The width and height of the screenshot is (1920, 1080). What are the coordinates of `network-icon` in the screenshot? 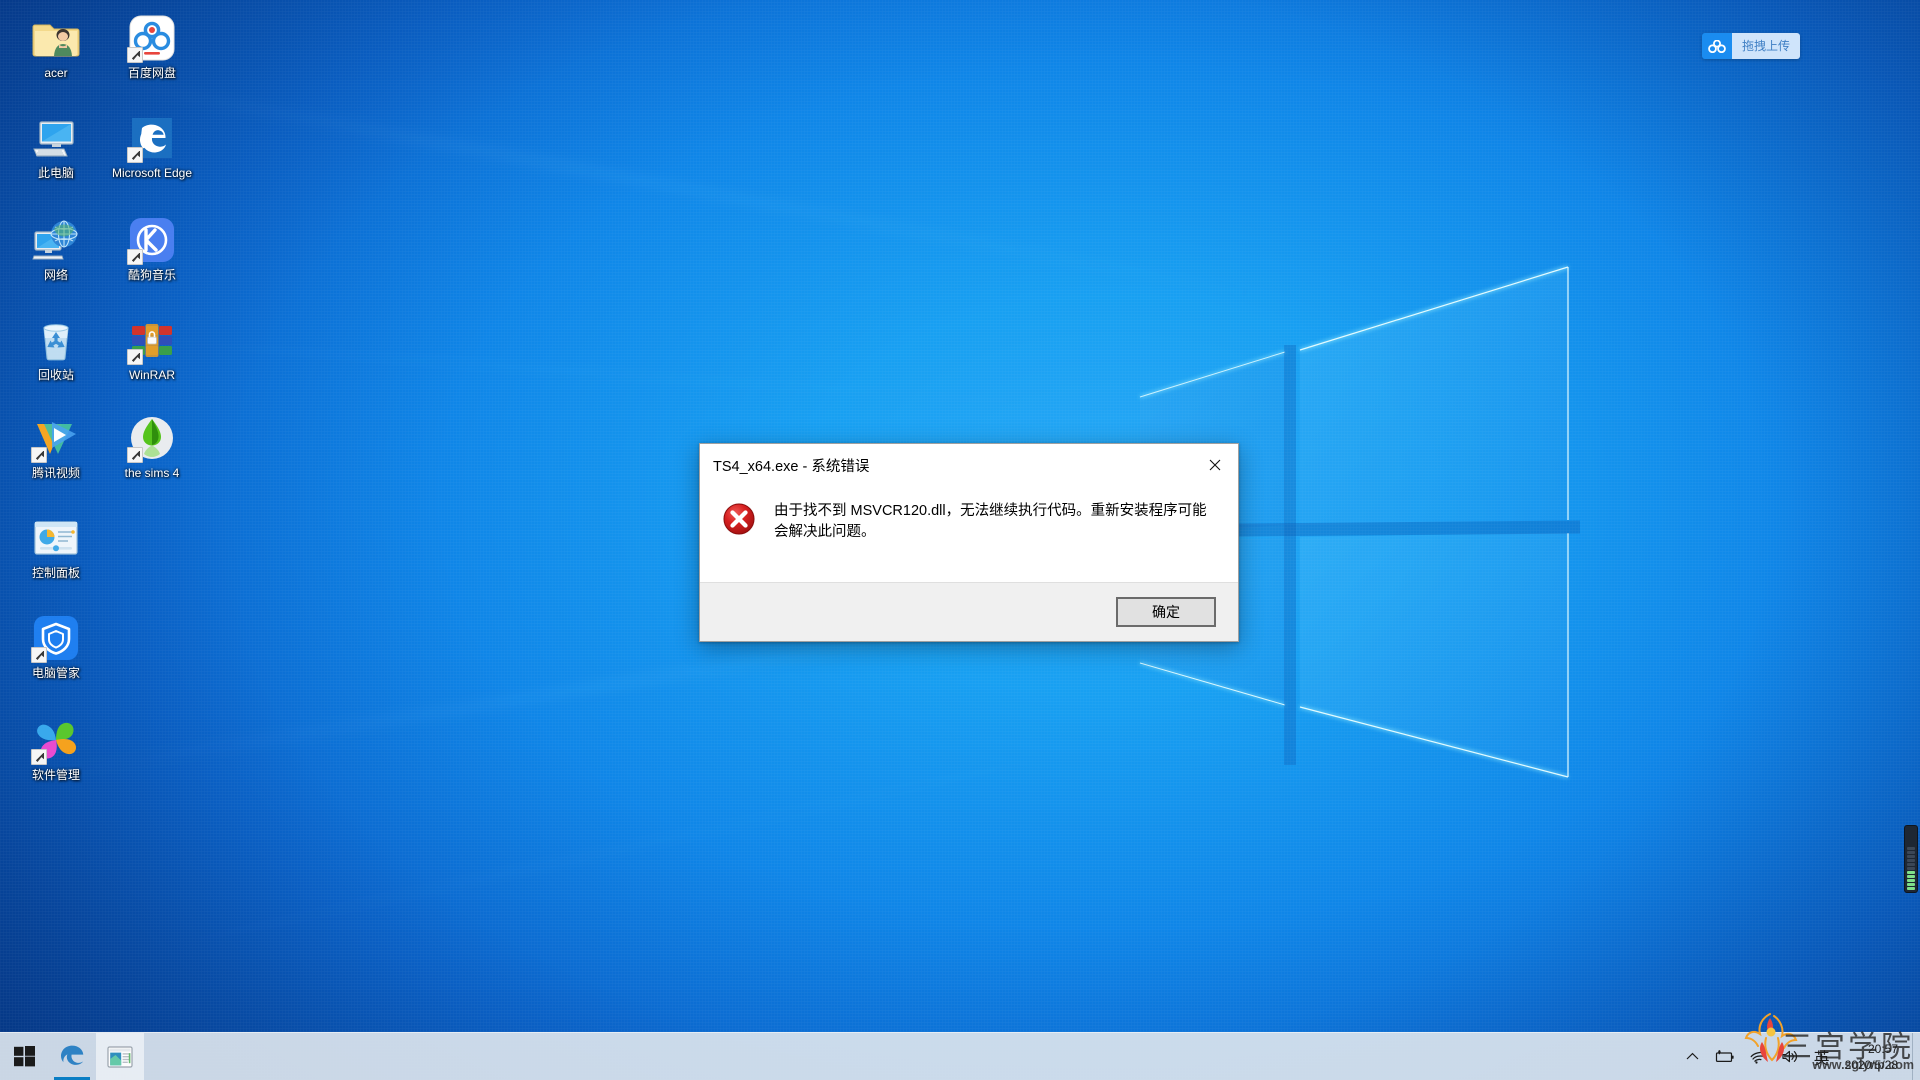 It's located at (56, 240).